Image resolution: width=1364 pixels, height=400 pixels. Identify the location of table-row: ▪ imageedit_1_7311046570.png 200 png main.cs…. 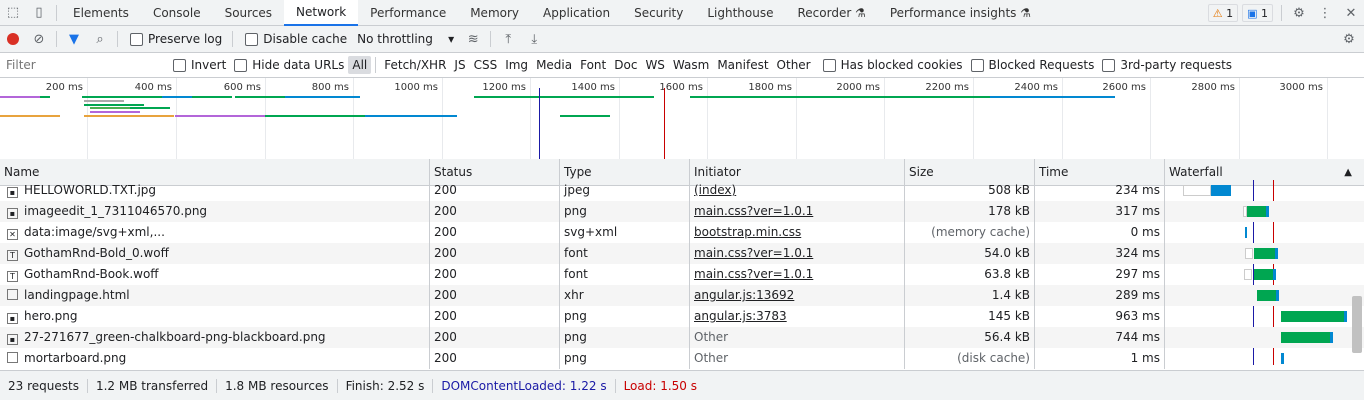
(682, 211).